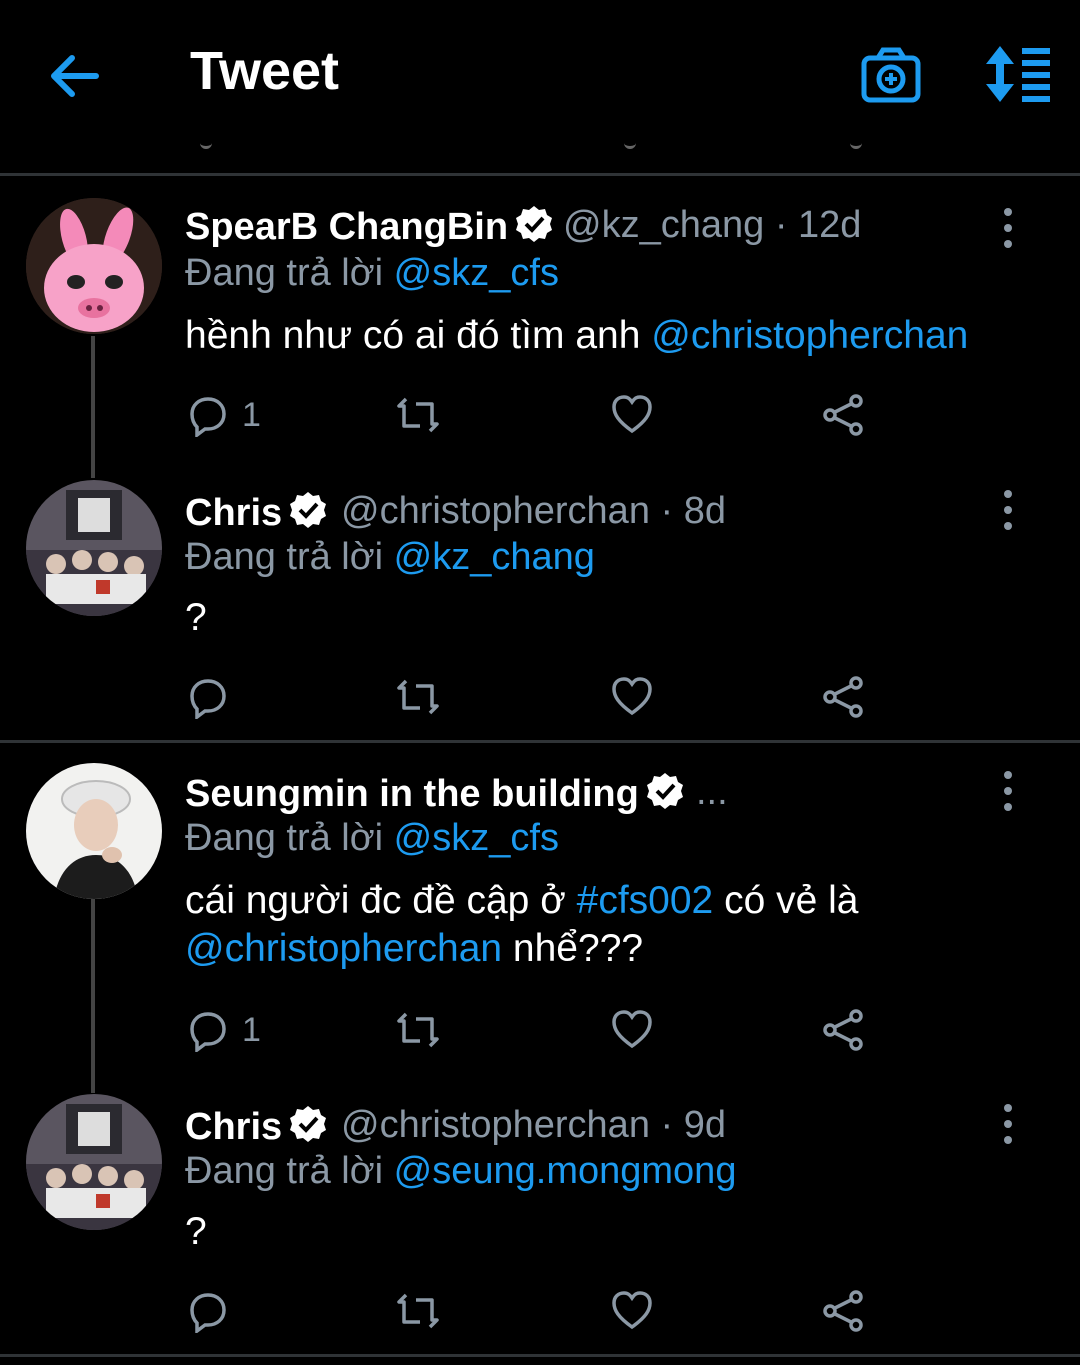 The width and height of the screenshot is (1080, 1365). I want to click on mention-link: @kz_chang, so click(494, 557).